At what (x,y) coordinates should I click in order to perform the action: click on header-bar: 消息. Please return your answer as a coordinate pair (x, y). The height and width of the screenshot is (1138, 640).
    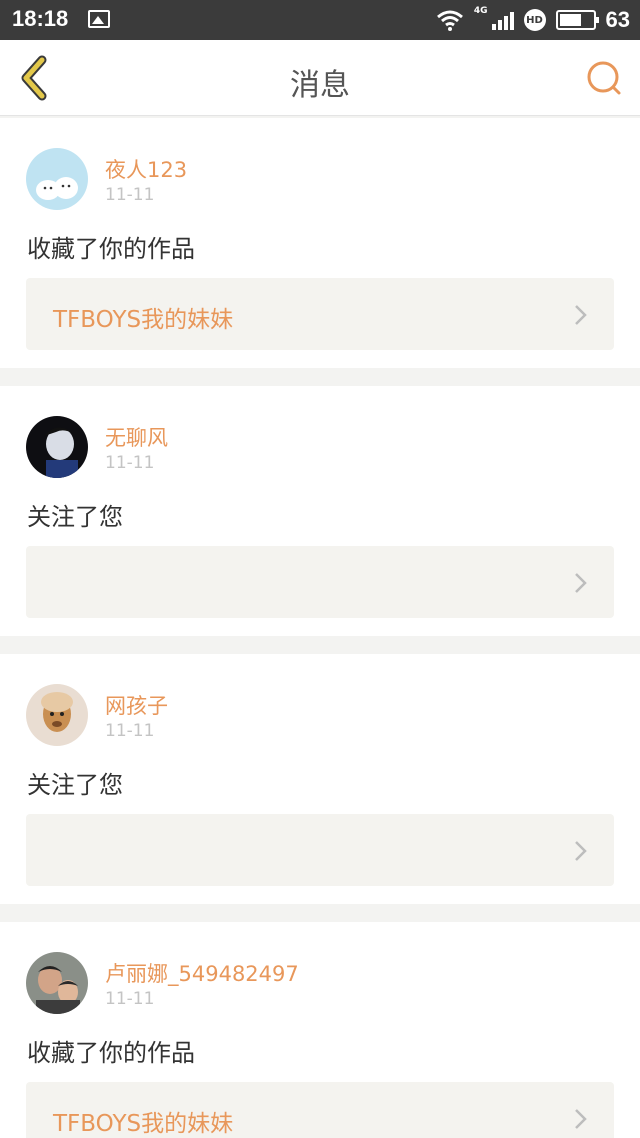
    Looking at the image, I should click on (320, 78).